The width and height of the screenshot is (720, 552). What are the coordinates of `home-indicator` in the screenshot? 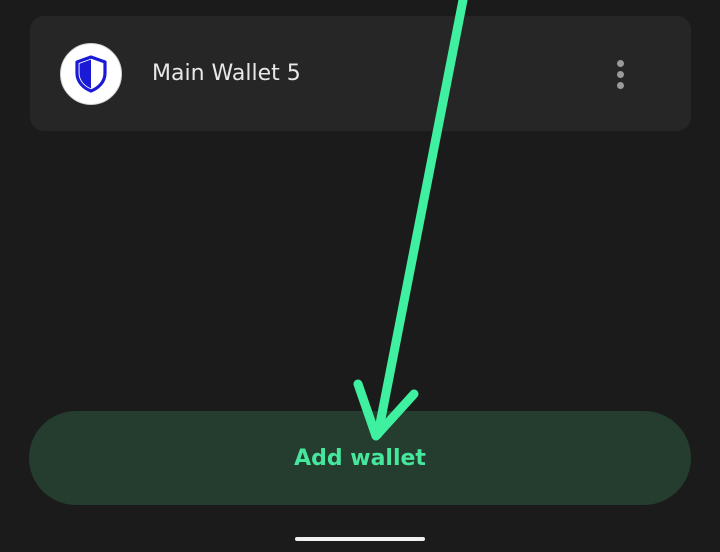 It's located at (360, 539).